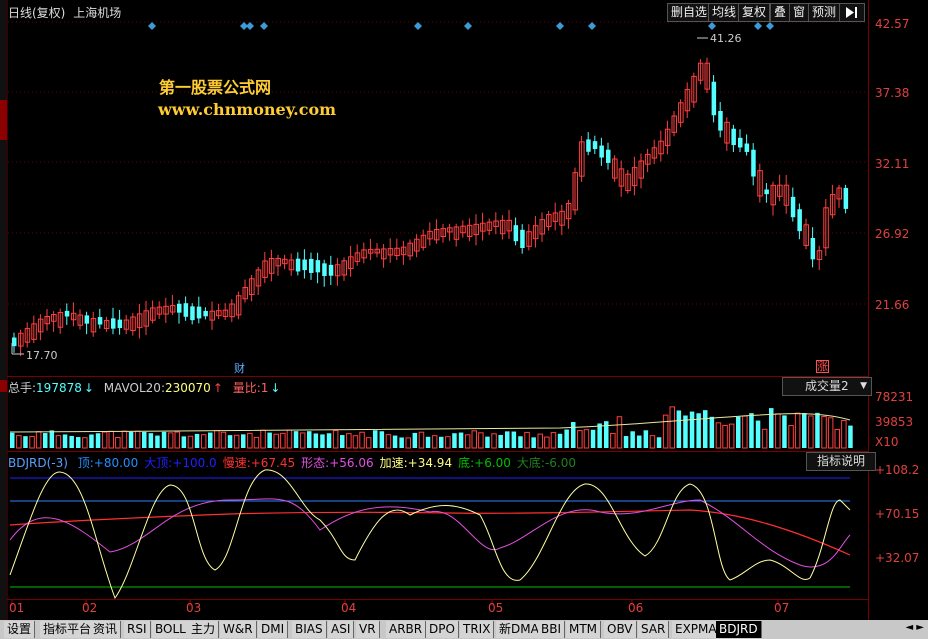 The height and width of the screenshot is (639, 928). I want to click on month-tick: 07, so click(782, 608).